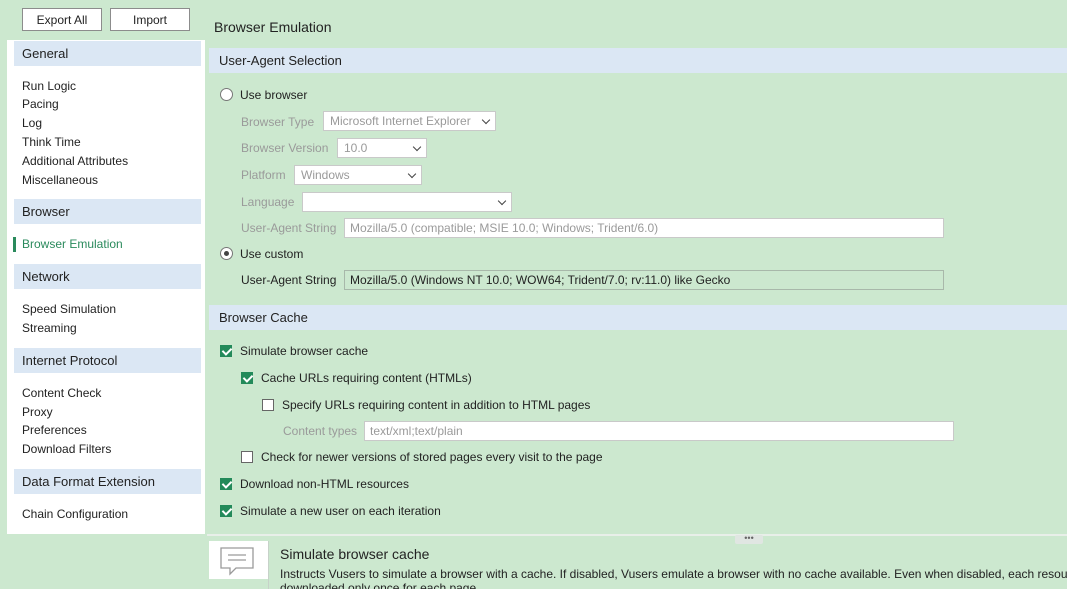  I want to click on nav-header-network: Network, so click(107, 276).